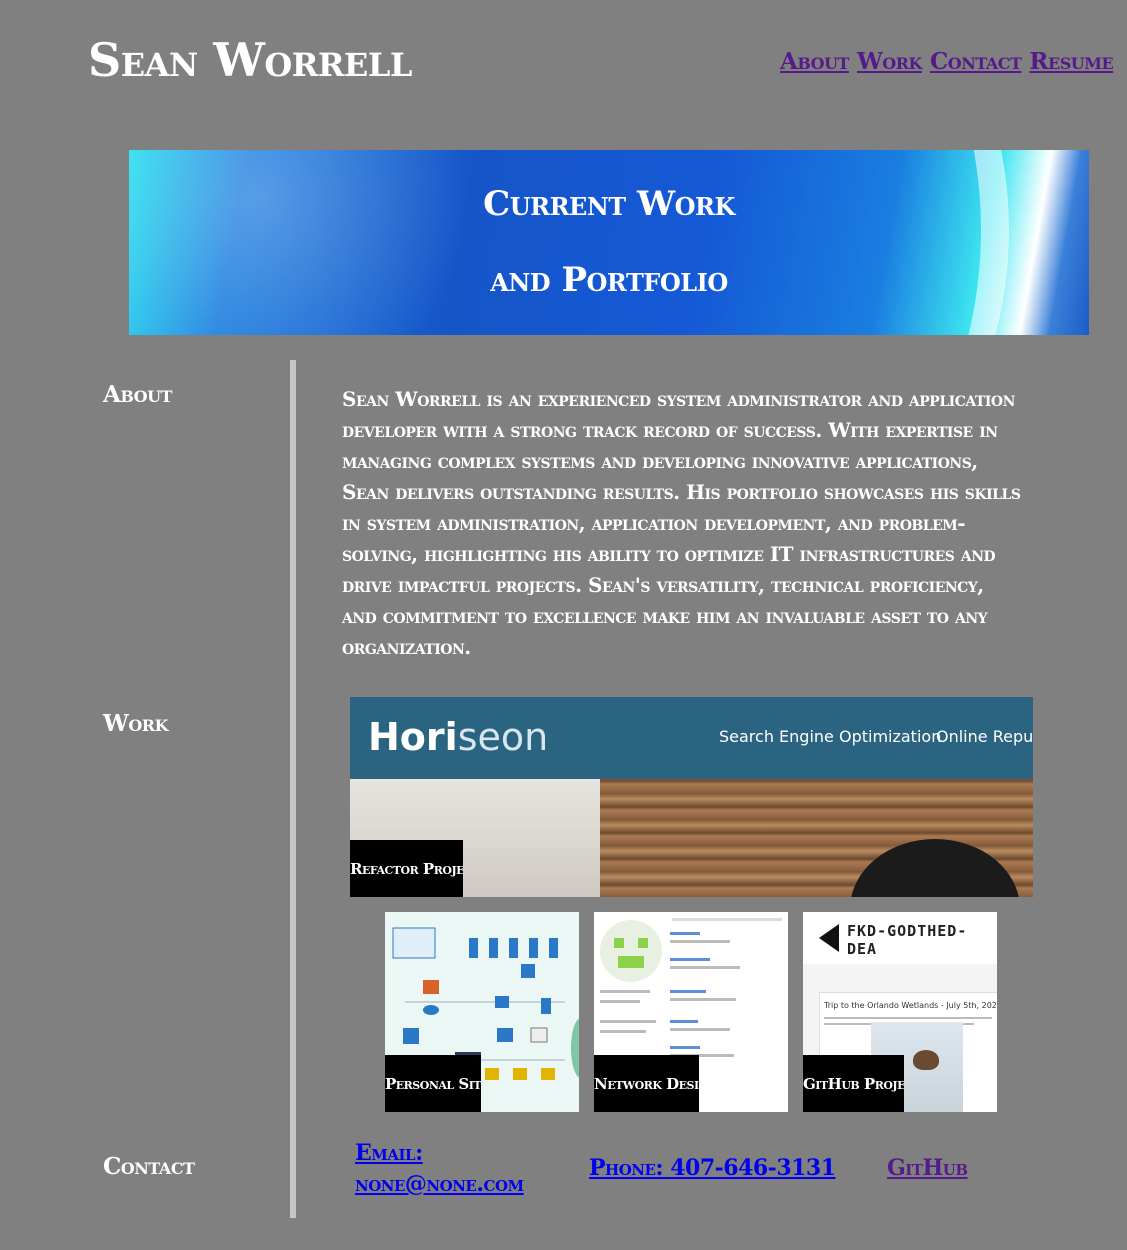 This screenshot has height=1250, width=1127. Describe the element at coordinates (631, 951) in the screenshot. I see `github-profile-image` at that location.